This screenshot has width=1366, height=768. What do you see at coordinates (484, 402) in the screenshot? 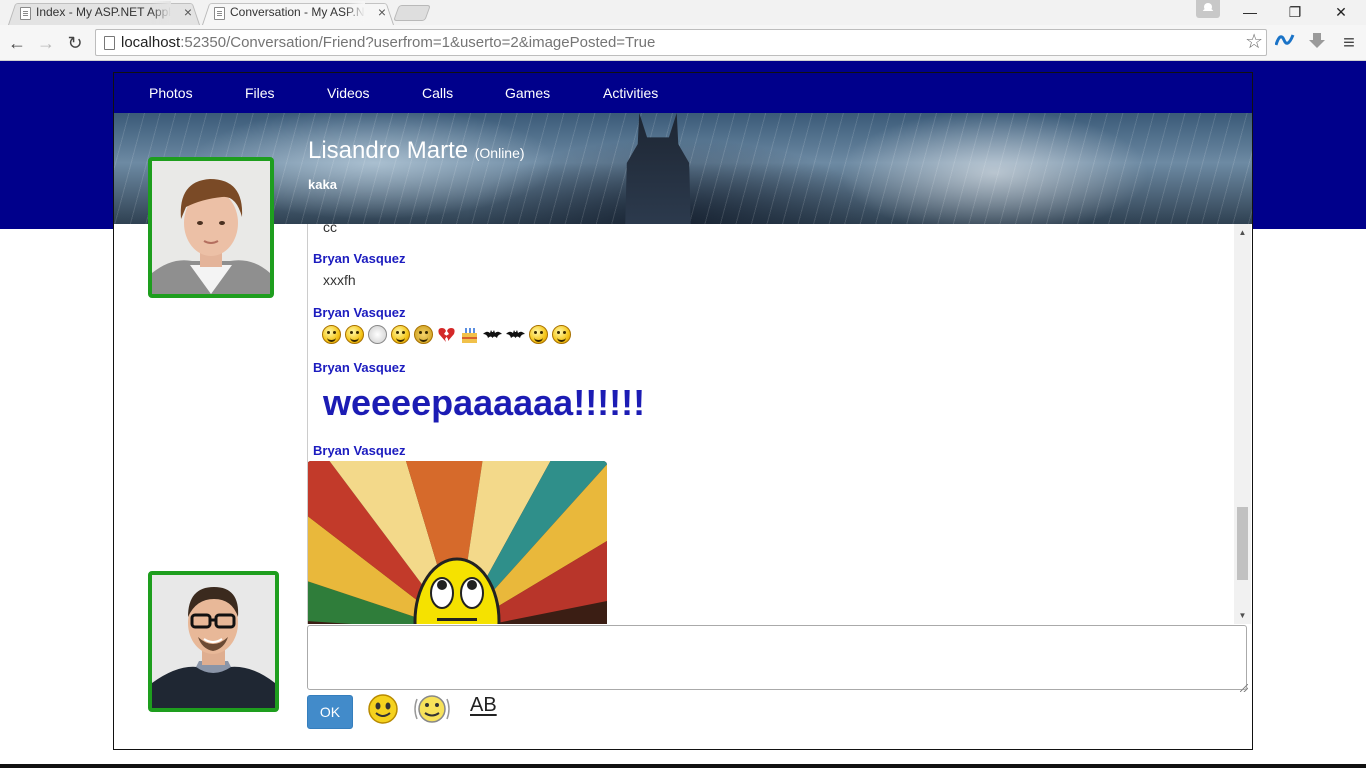
I see `message-text-large: weeeepaaaaaa!!!!!!` at bounding box center [484, 402].